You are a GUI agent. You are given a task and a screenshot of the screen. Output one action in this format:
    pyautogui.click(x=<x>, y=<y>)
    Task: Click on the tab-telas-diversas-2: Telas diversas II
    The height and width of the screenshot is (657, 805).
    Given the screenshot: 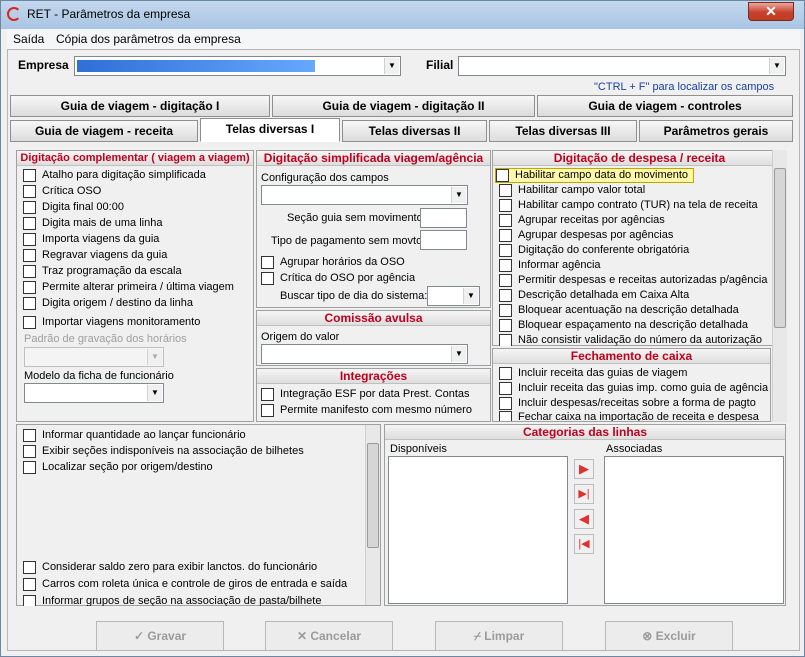 What is the action you would take?
    pyautogui.click(x=414, y=131)
    